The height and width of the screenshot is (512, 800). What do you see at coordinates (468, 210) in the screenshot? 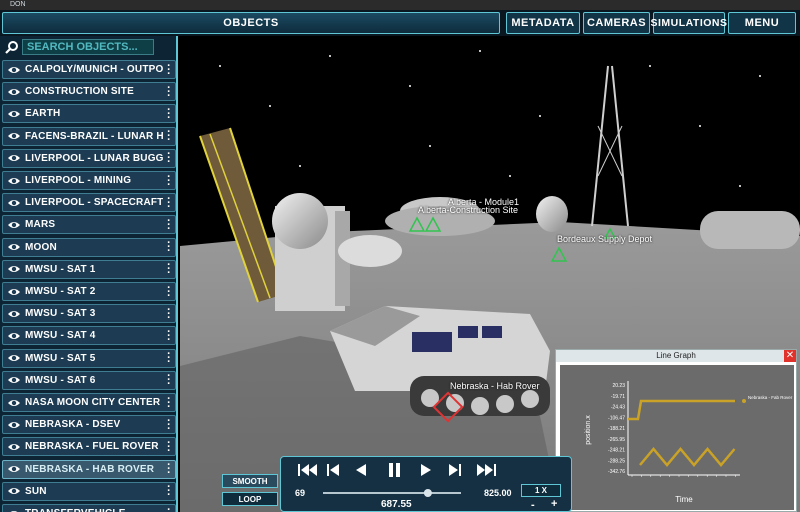
I see `scene-label-alberta-construction: Alberta-Construction Site` at bounding box center [468, 210].